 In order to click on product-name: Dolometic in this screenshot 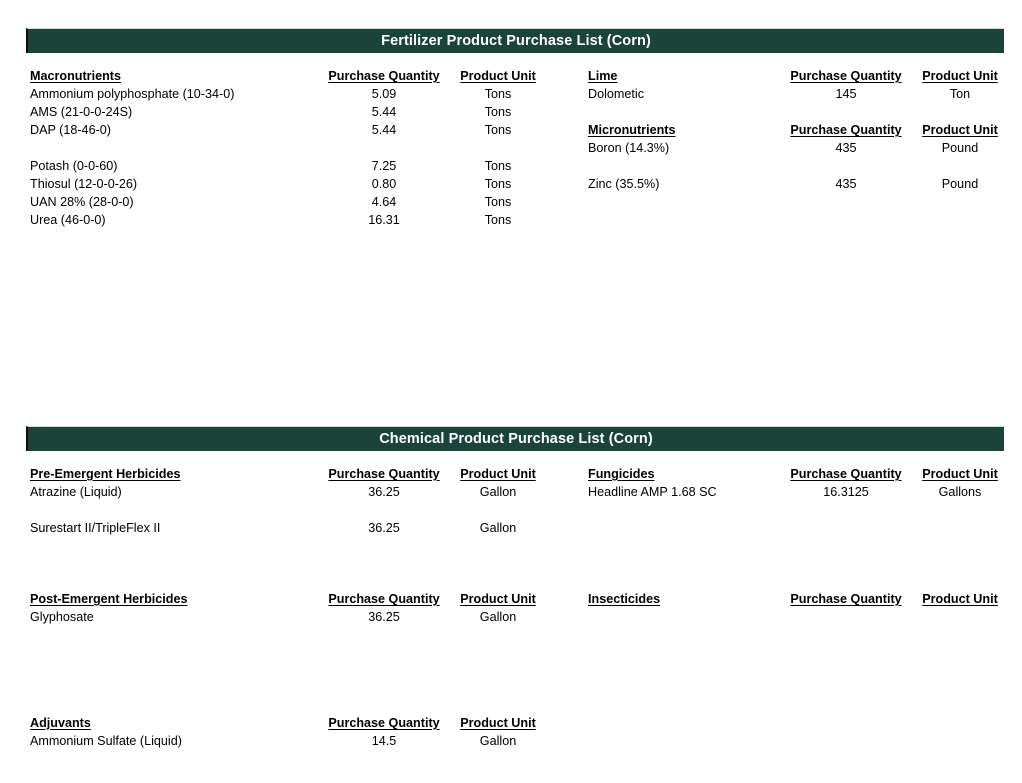, I will do `click(616, 94)`.